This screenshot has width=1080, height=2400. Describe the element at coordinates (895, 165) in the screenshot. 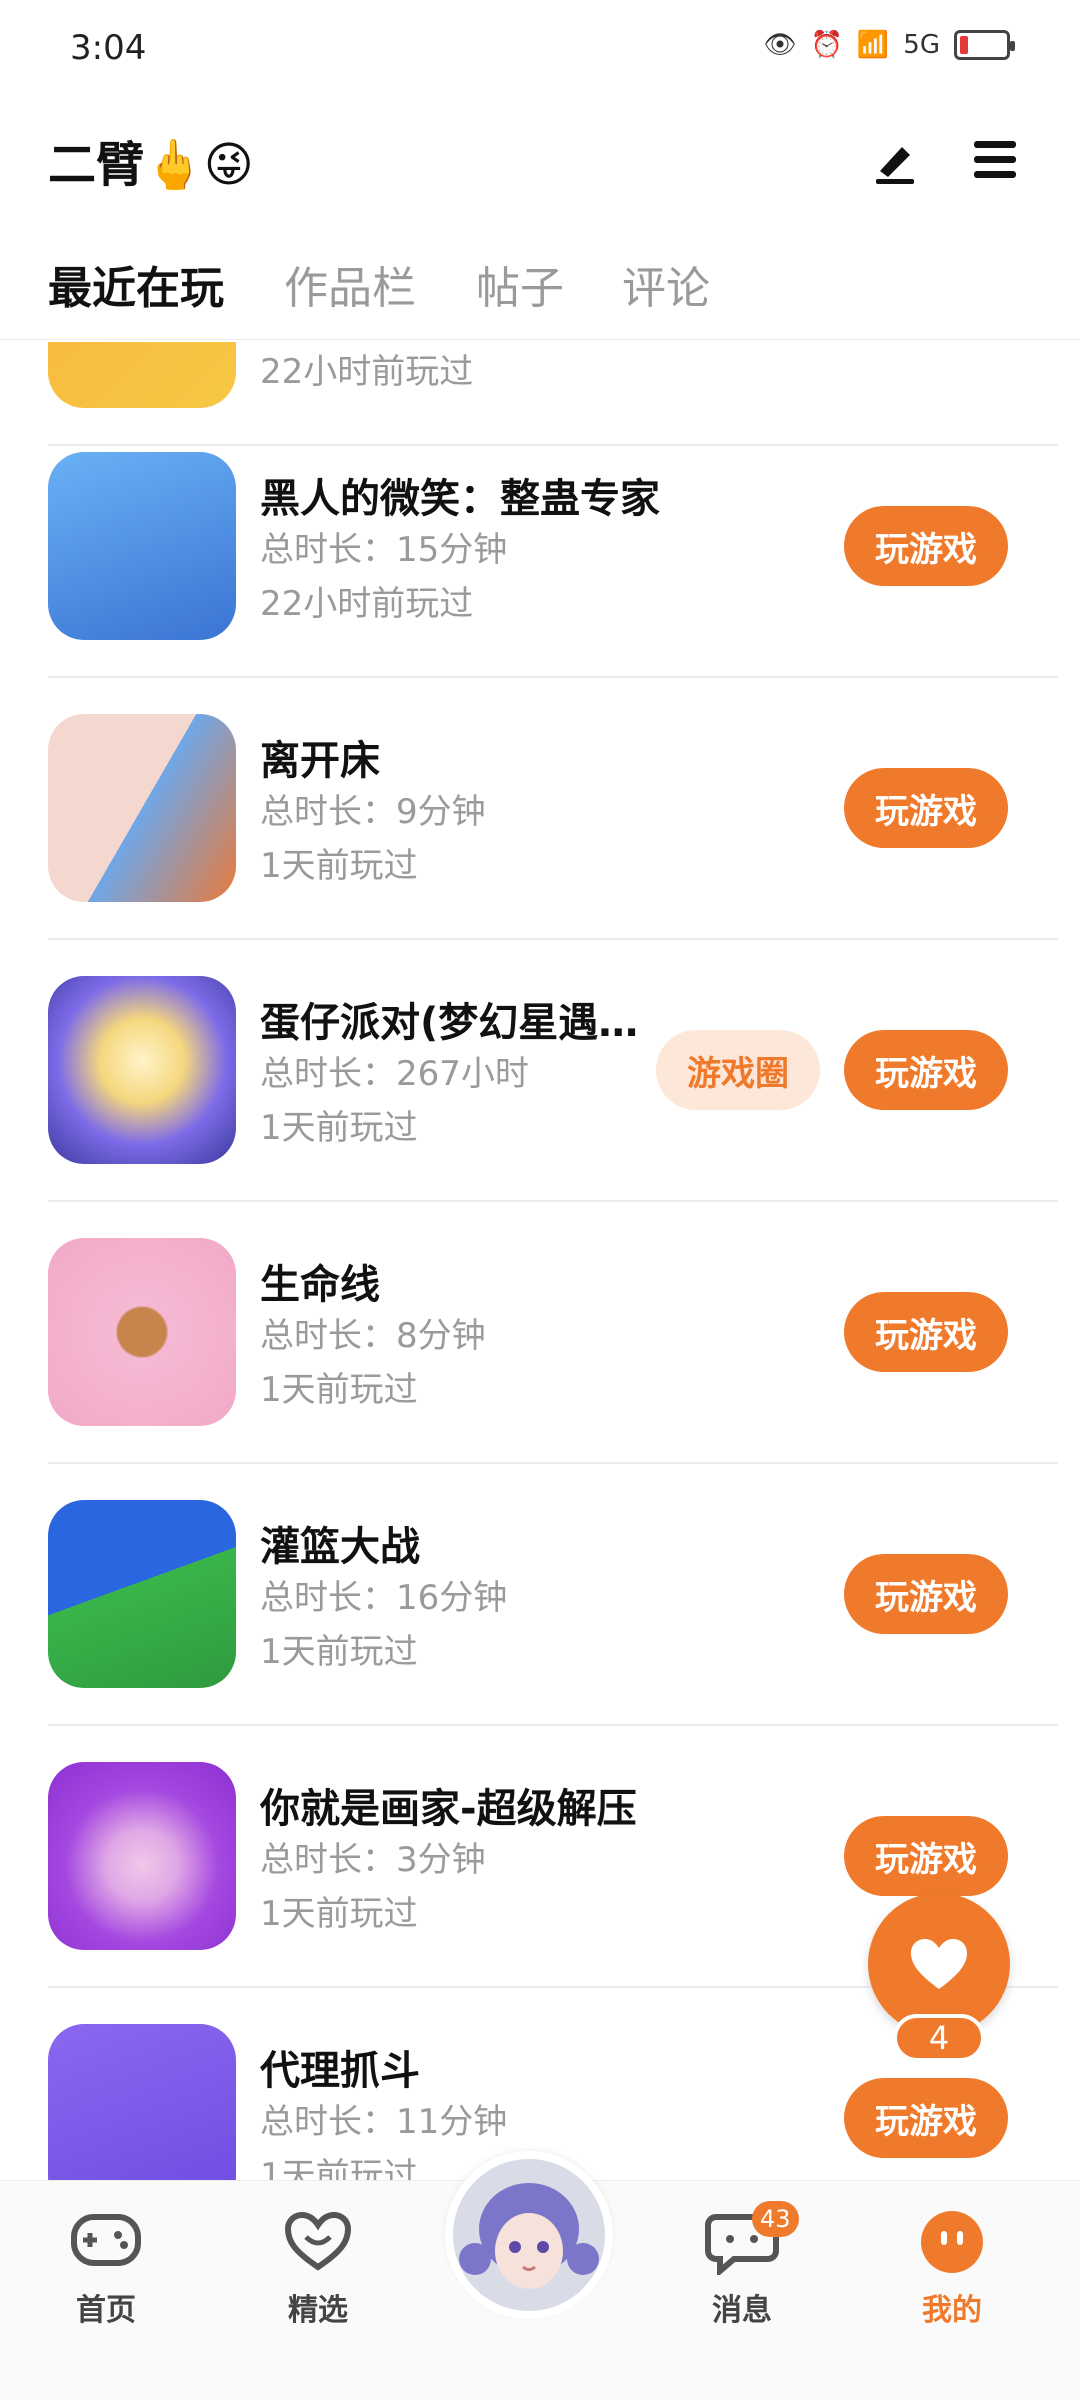

I see `pen-icon` at that location.